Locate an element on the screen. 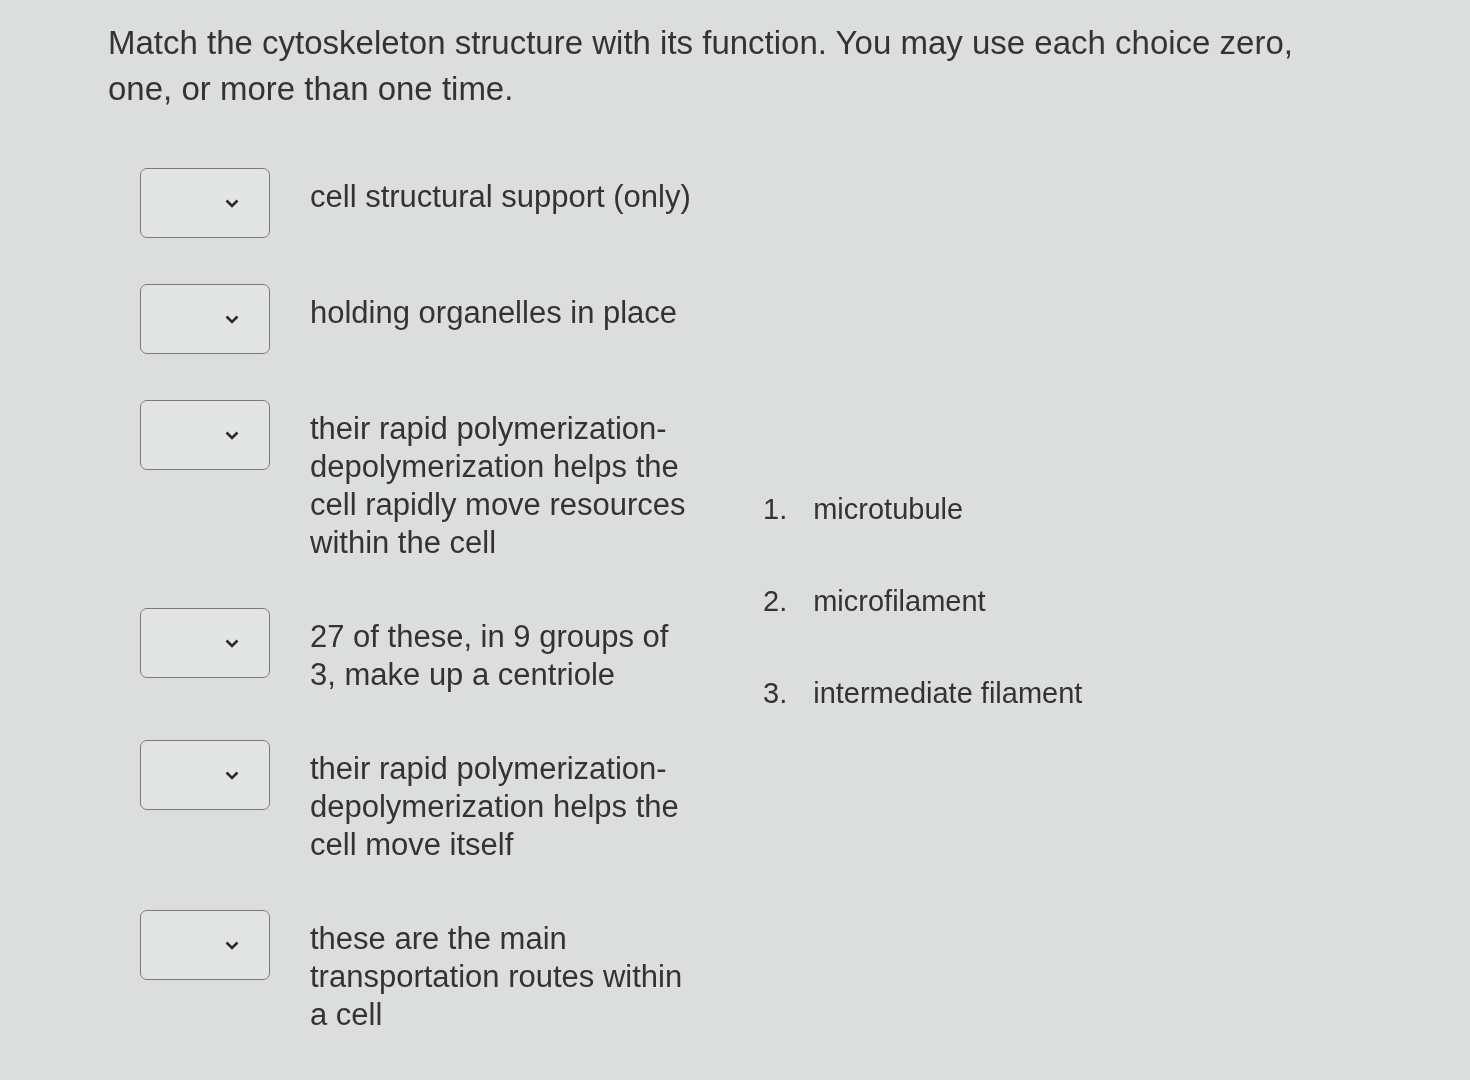 The width and height of the screenshot is (1470, 1080). choice-label: microfilament is located at coordinates (899, 601).